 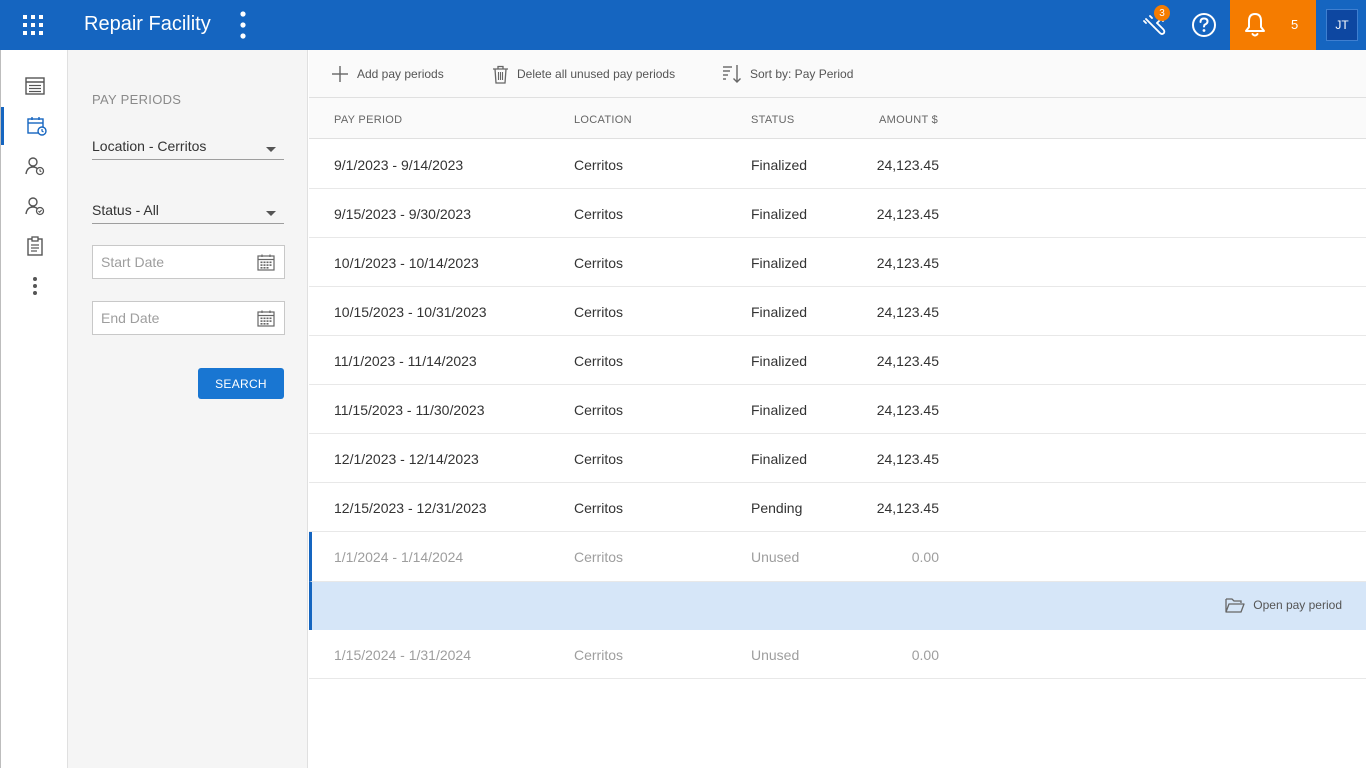 What do you see at coordinates (683, 25) in the screenshot?
I see `top-bar: Repair Facility 3 5 JT` at bounding box center [683, 25].